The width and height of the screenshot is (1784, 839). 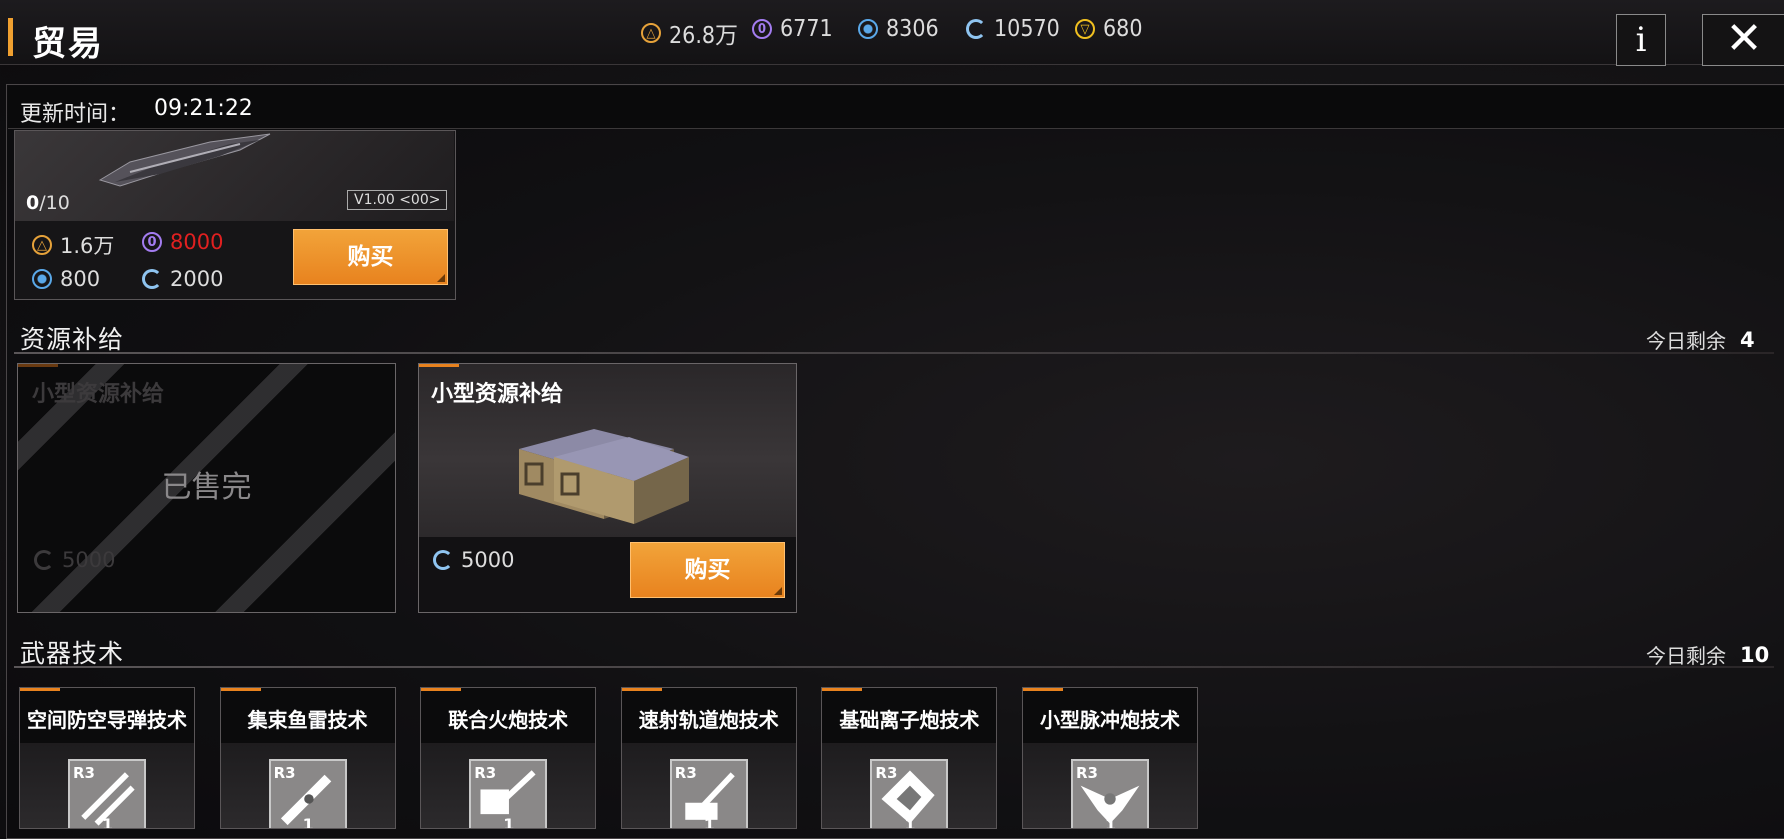 What do you see at coordinates (1708, 655) in the screenshot?
I see `weapon-remaining: 今日剩余 10` at bounding box center [1708, 655].